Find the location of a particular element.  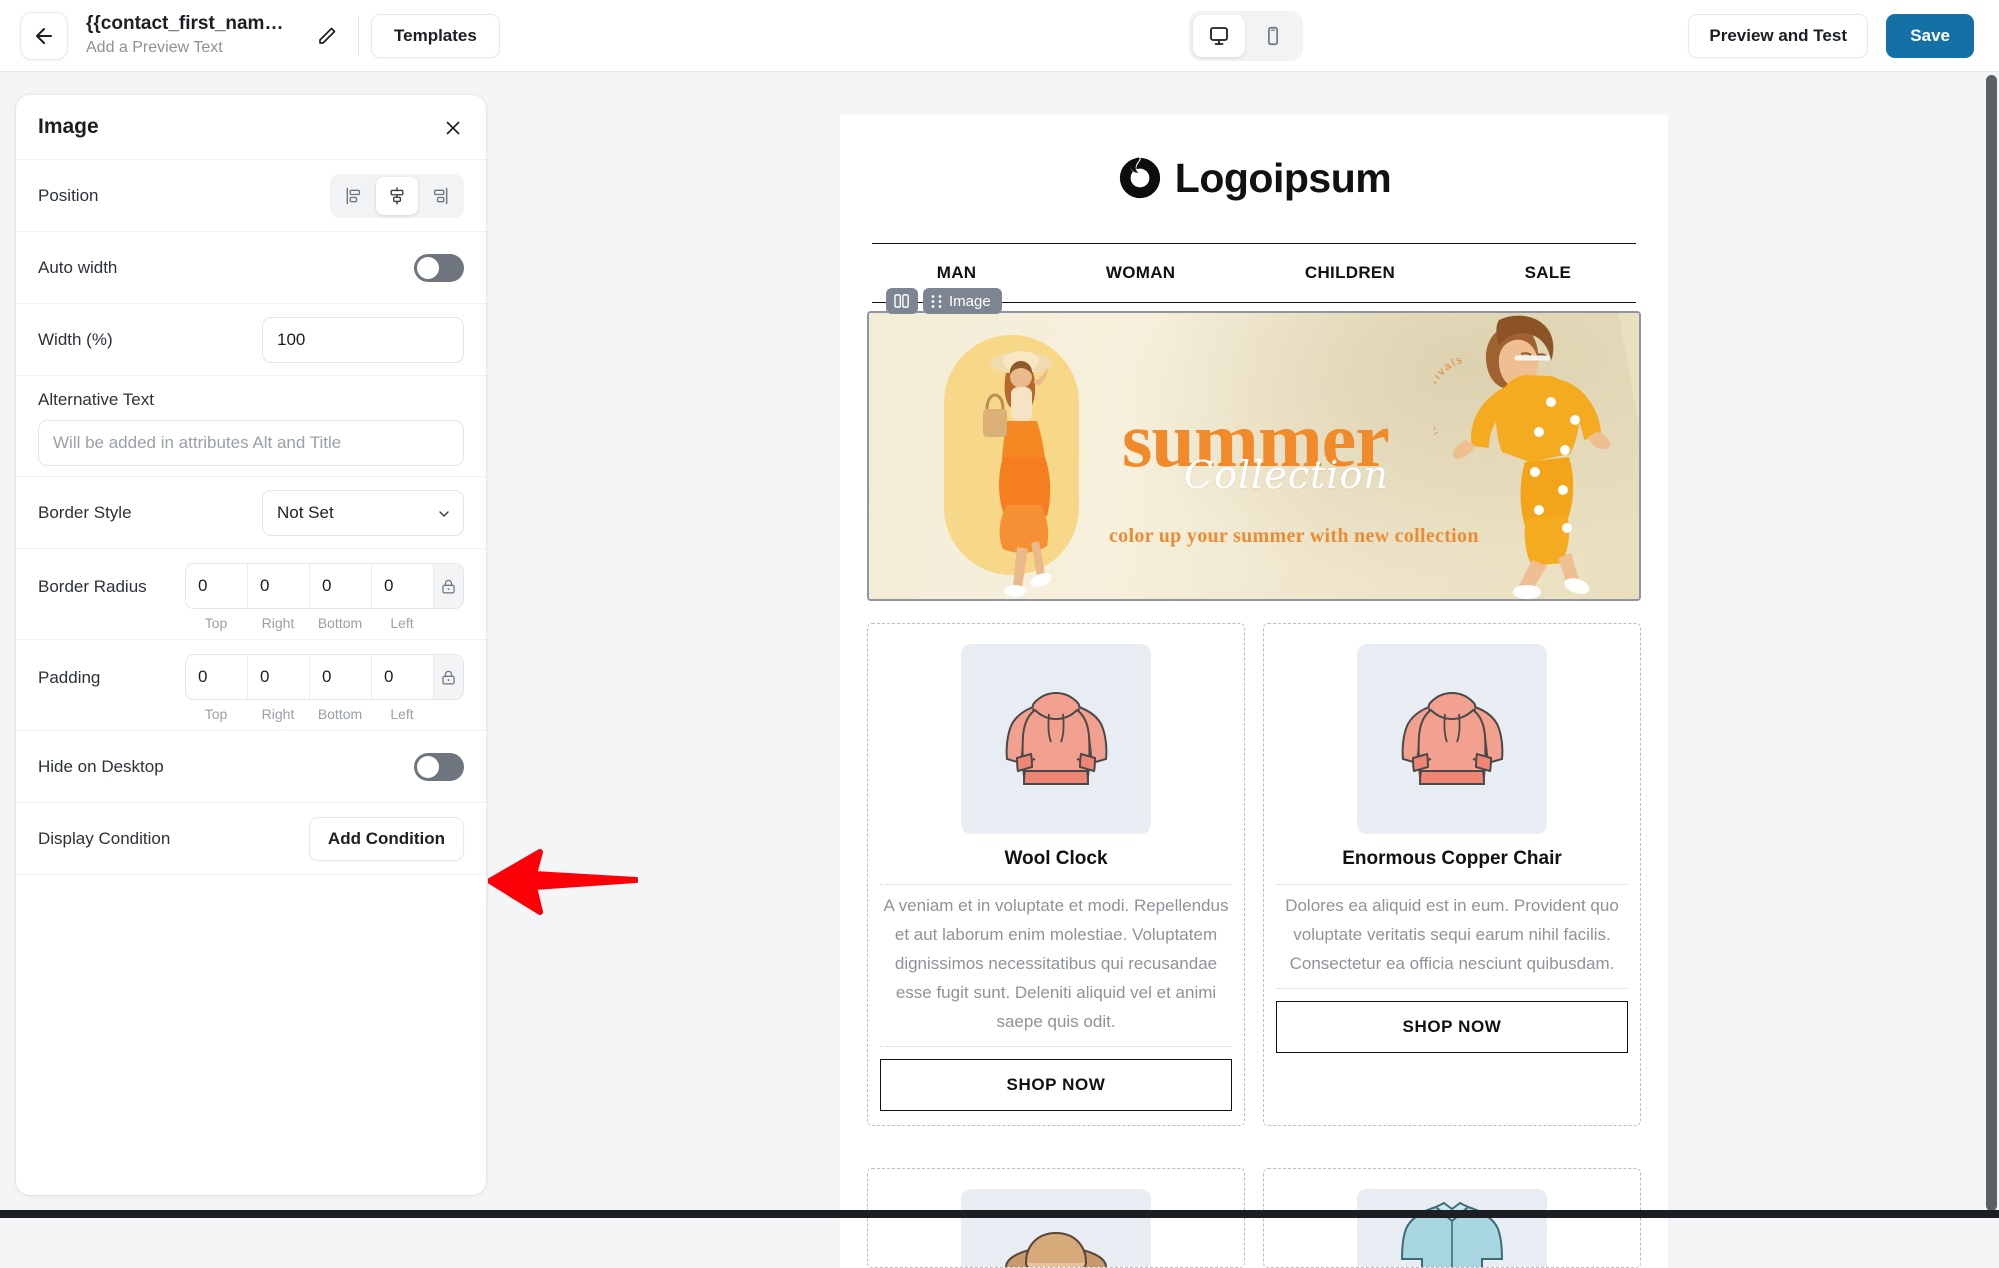

alt-text-label: Alternative Text is located at coordinates (251, 400).